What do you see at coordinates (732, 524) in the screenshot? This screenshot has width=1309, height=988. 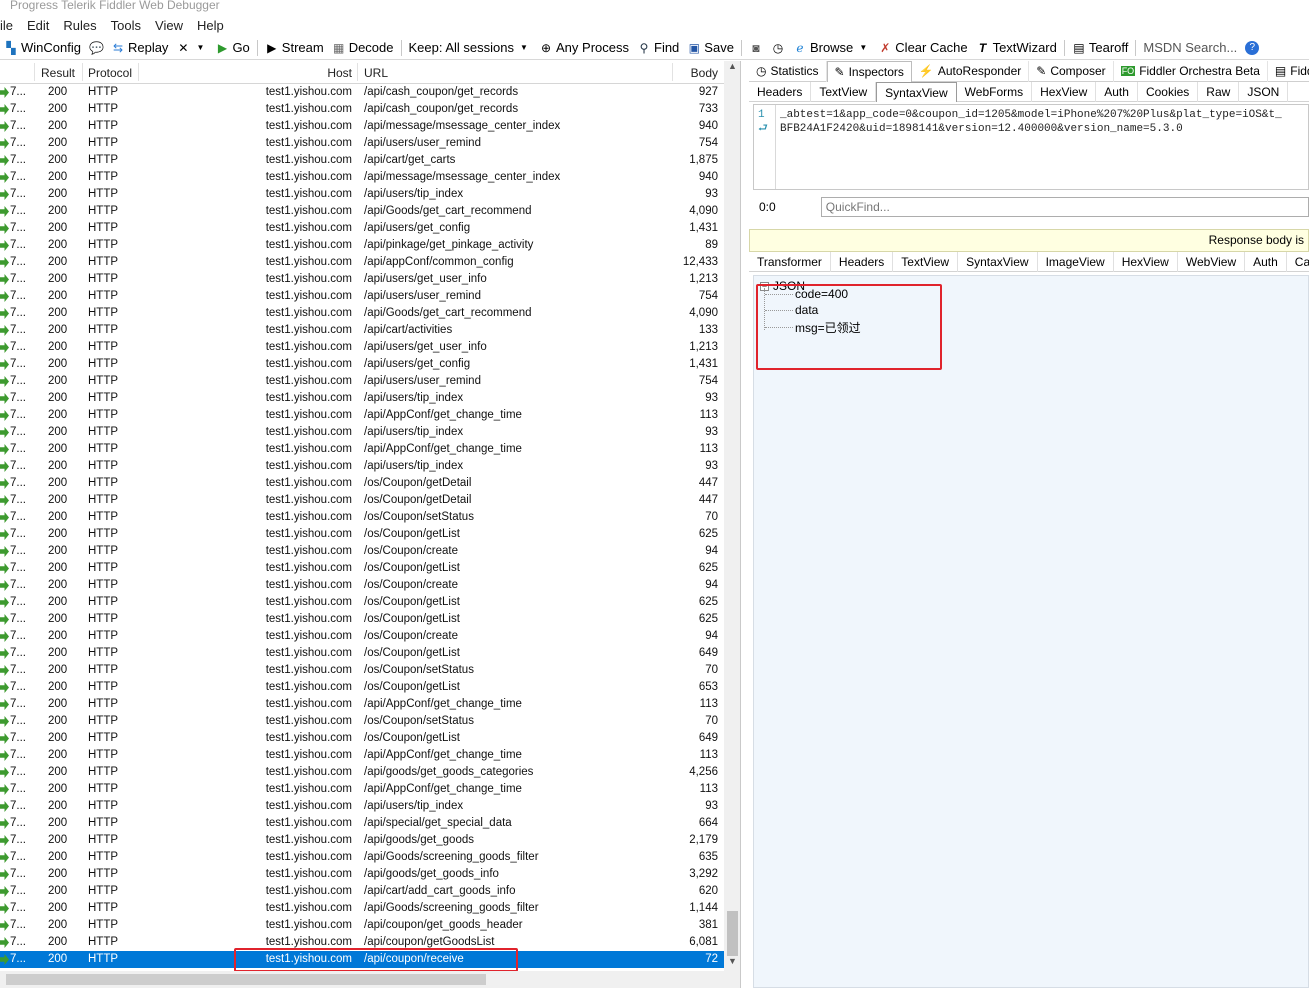 I see `sessions-vertical-scrollbar: ▲ ▼` at bounding box center [732, 524].